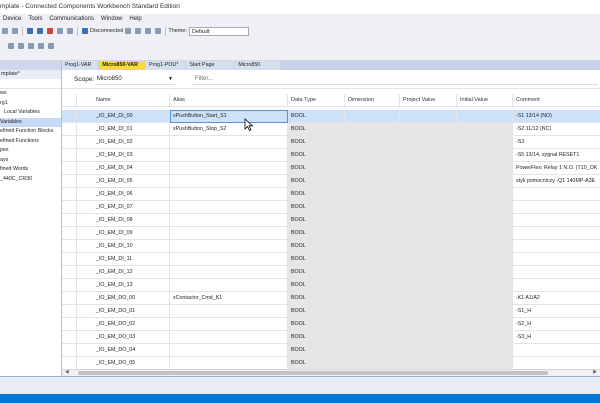  What do you see at coordinates (123, 116) in the screenshot?
I see `name-cell: _IO_EM_DI_00` at bounding box center [123, 116].